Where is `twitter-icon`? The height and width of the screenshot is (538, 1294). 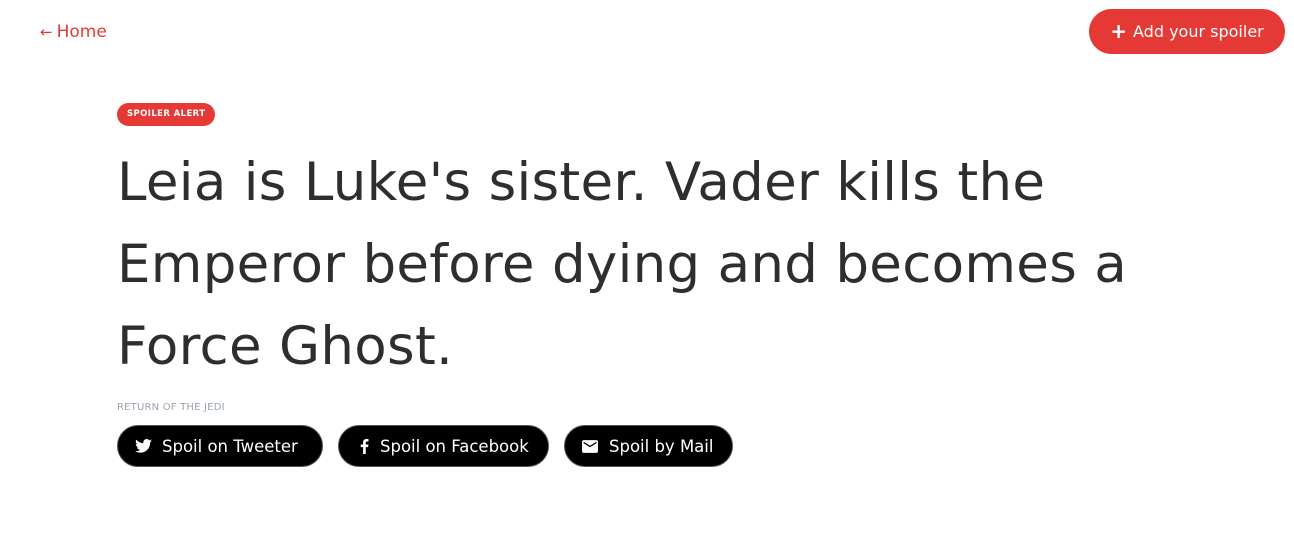 twitter-icon is located at coordinates (143, 446).